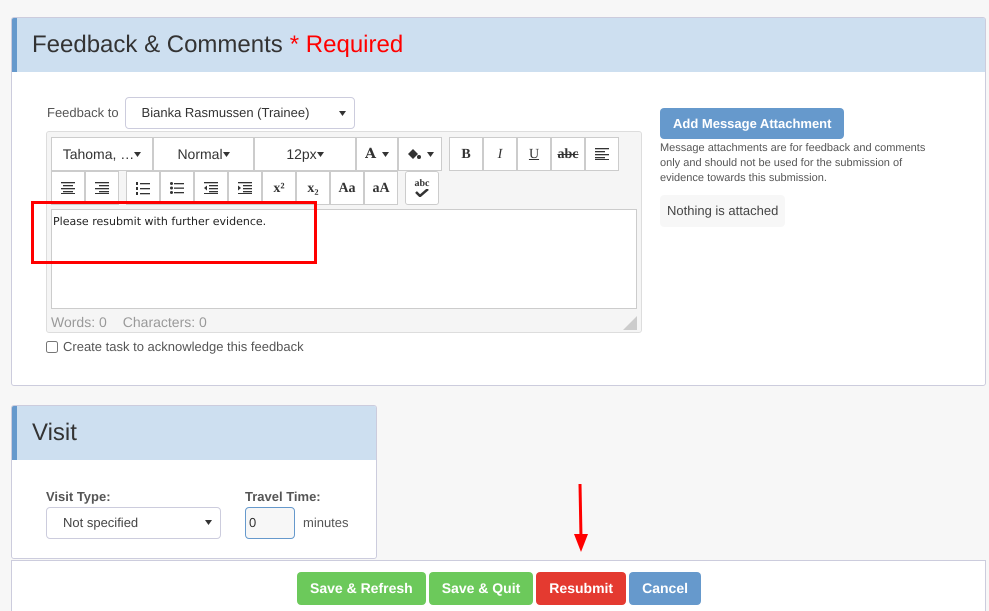 The image size is (989, 611). Describe the element at coordinates (203, 154) in the screenshot. I see `toolbar-select: Normal` at that location.